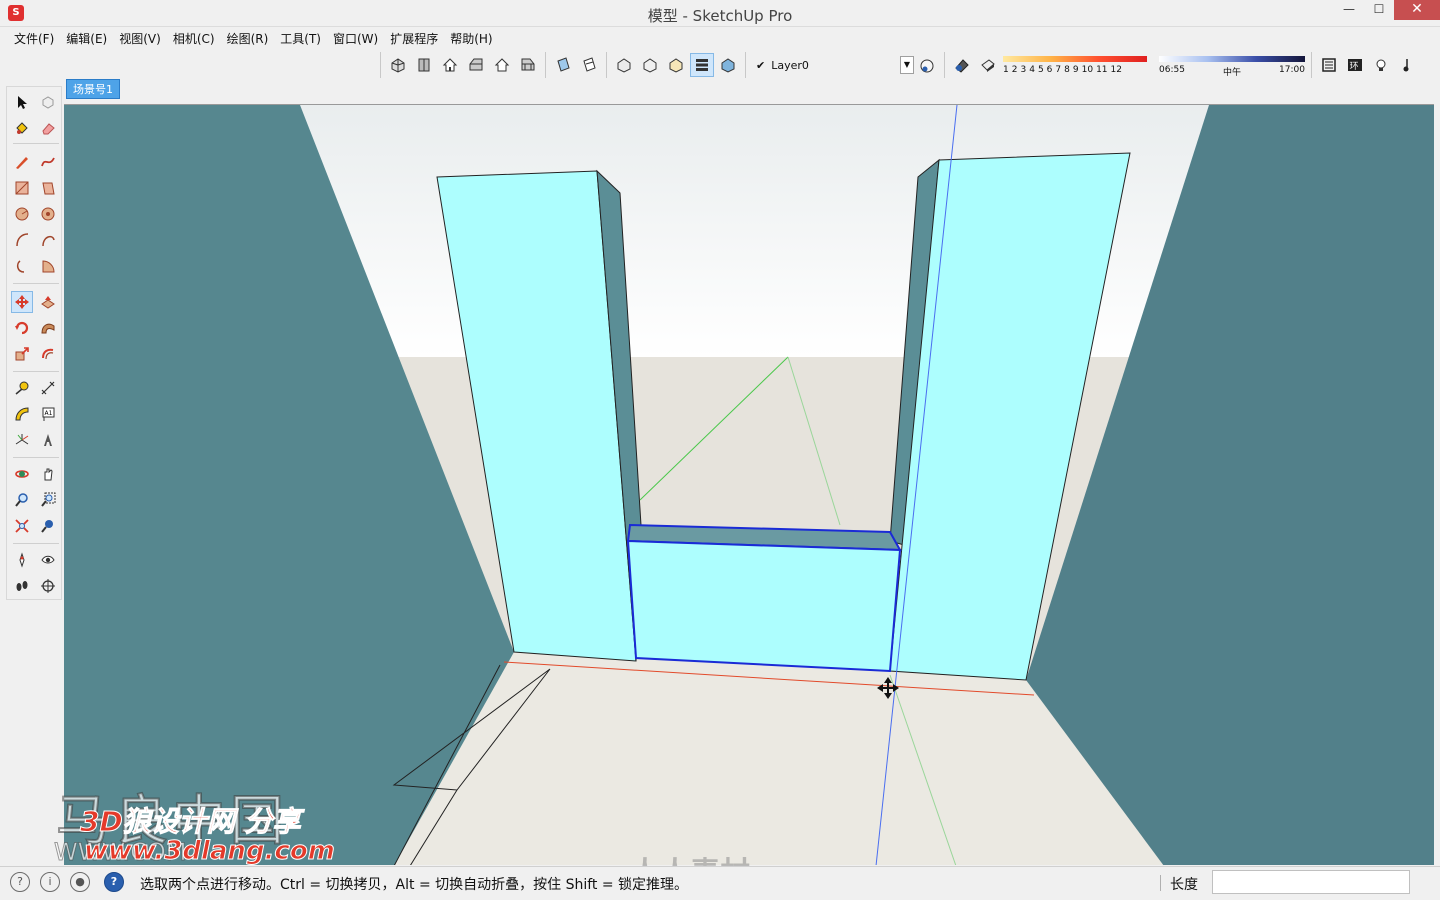 This screenshot has height=900, width=1440. Describe the element at coordinates (1407, 65) in the screenshot. I see `more-icon` at that location.